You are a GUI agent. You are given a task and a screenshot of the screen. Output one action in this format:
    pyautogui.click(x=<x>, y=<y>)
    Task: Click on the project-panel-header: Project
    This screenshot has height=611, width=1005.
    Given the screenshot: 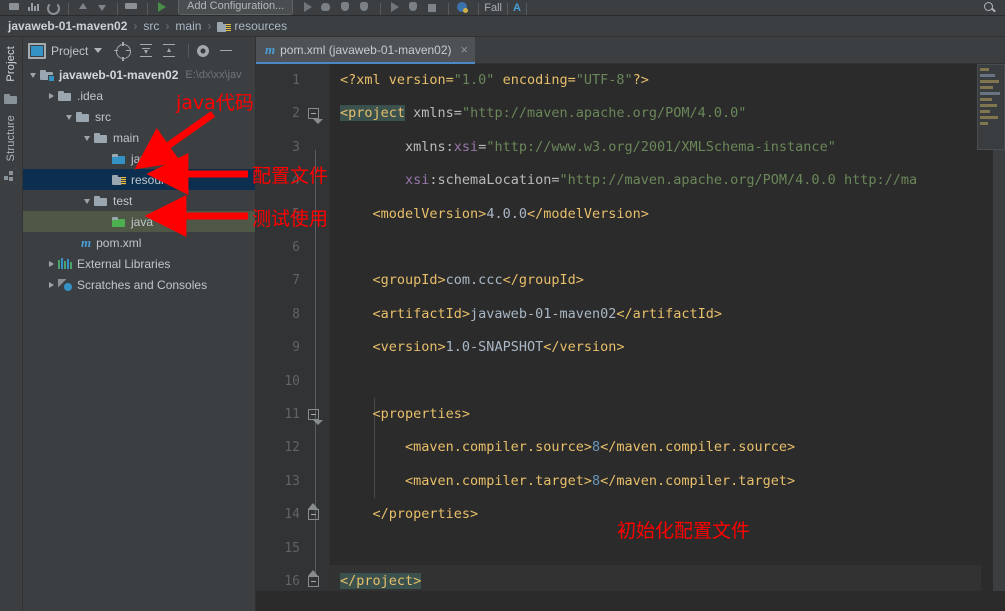 What is the action you would take?
    pyautogui.click(x=139, y=50)
    